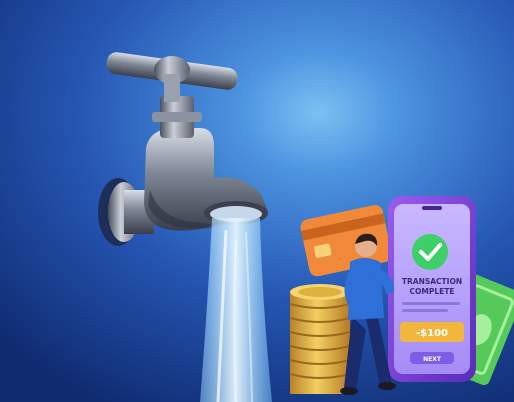 The image size is (514, 402). I want to click on transaction-status-line1: TRANSACTION, so click(432, 281).